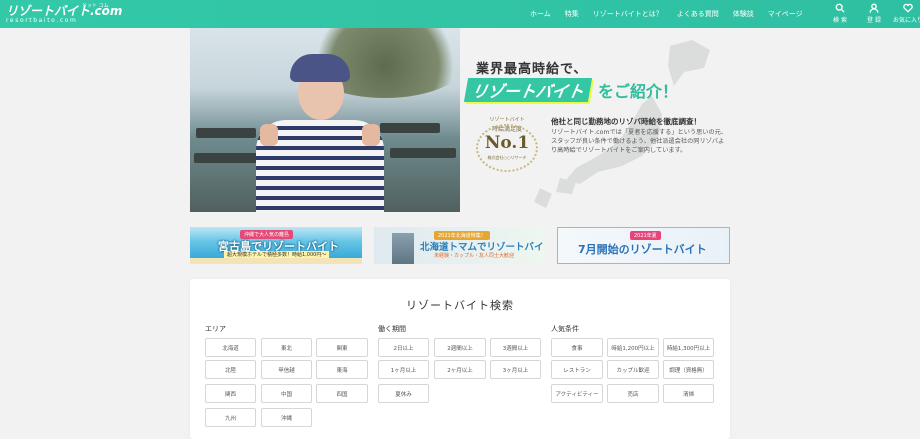 The height and width of the screenshot is (439, 920). Describe the element at coordinates (532, 69) in the screenshot. I see `hero-headline: 業界最高時給で、` at that location.